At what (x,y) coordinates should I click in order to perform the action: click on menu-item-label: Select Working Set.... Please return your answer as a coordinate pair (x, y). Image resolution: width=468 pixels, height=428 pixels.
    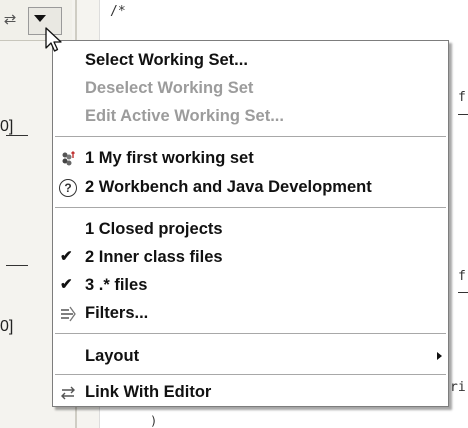
    Looking at the image, I should click on (166, 60).